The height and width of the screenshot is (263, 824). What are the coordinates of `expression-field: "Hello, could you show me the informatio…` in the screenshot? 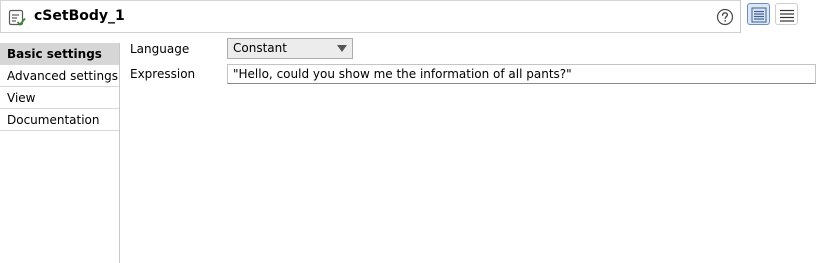 It's located at (521, 74).